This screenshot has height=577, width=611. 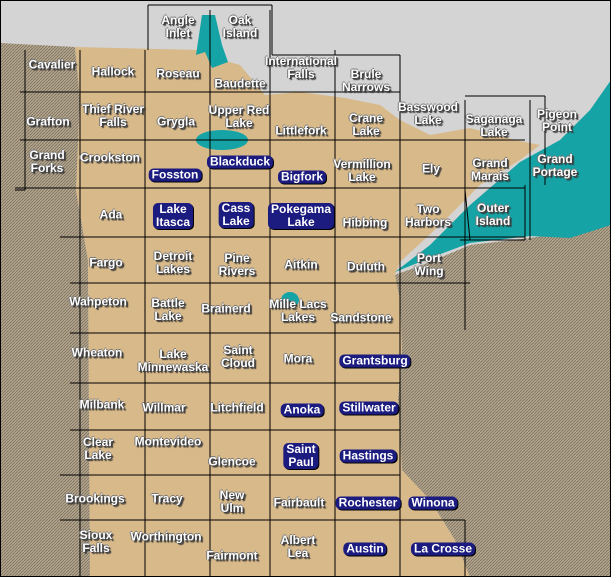 I want to click on zone-label: Albert Lea, so click(x=298, y=547).